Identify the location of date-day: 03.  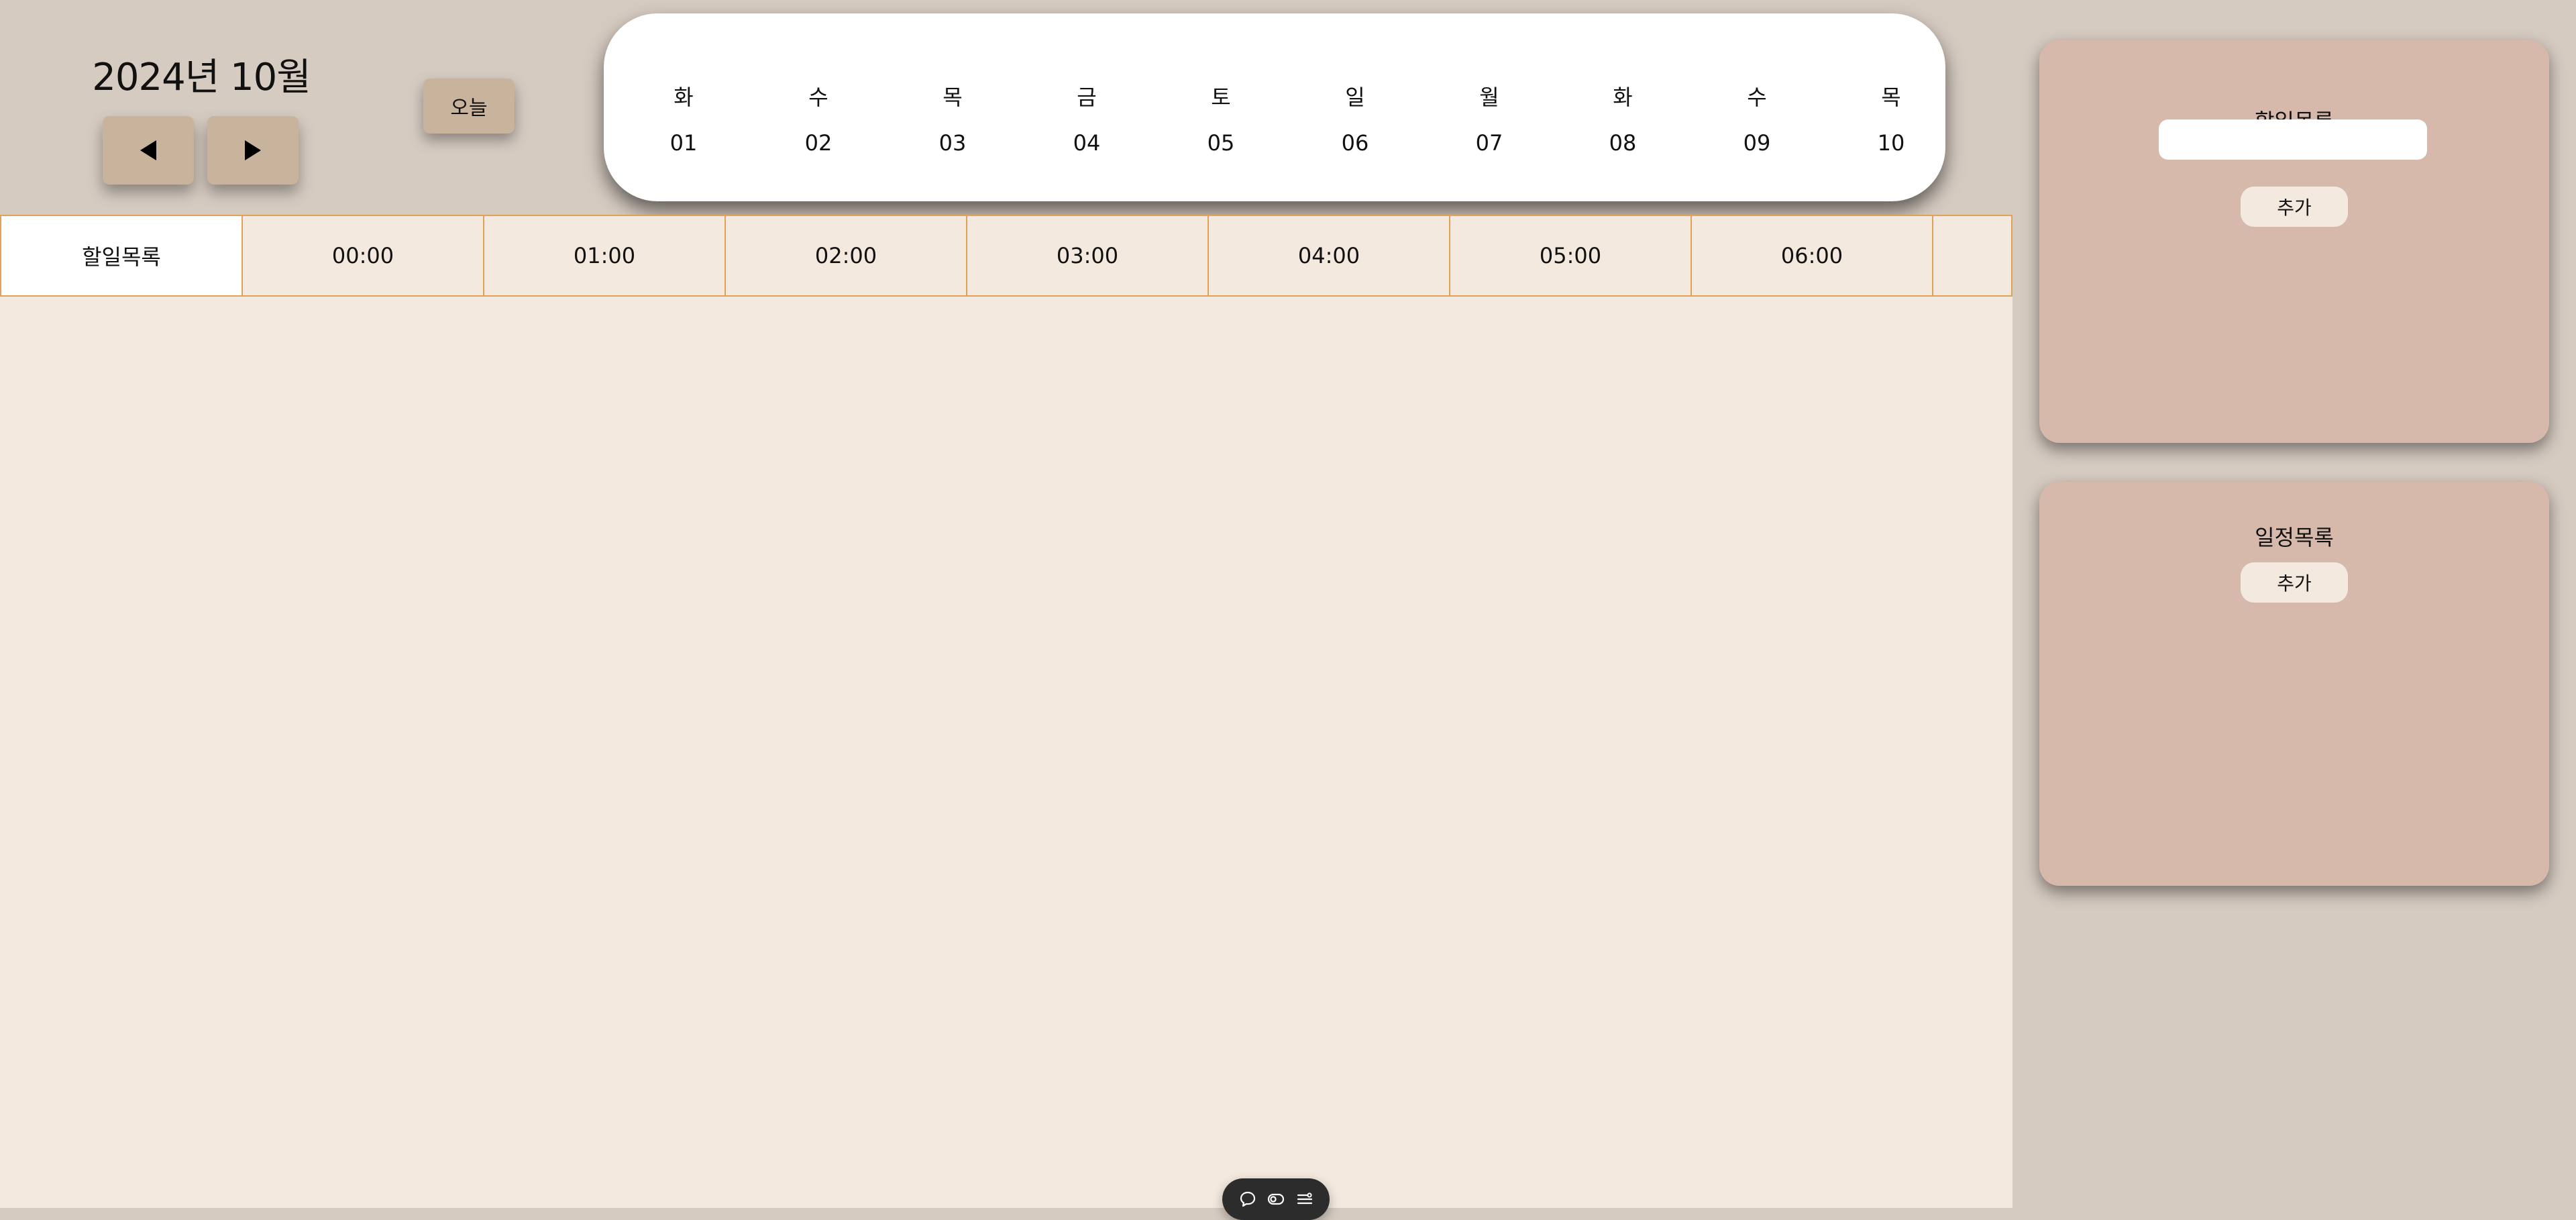
(952, 143).